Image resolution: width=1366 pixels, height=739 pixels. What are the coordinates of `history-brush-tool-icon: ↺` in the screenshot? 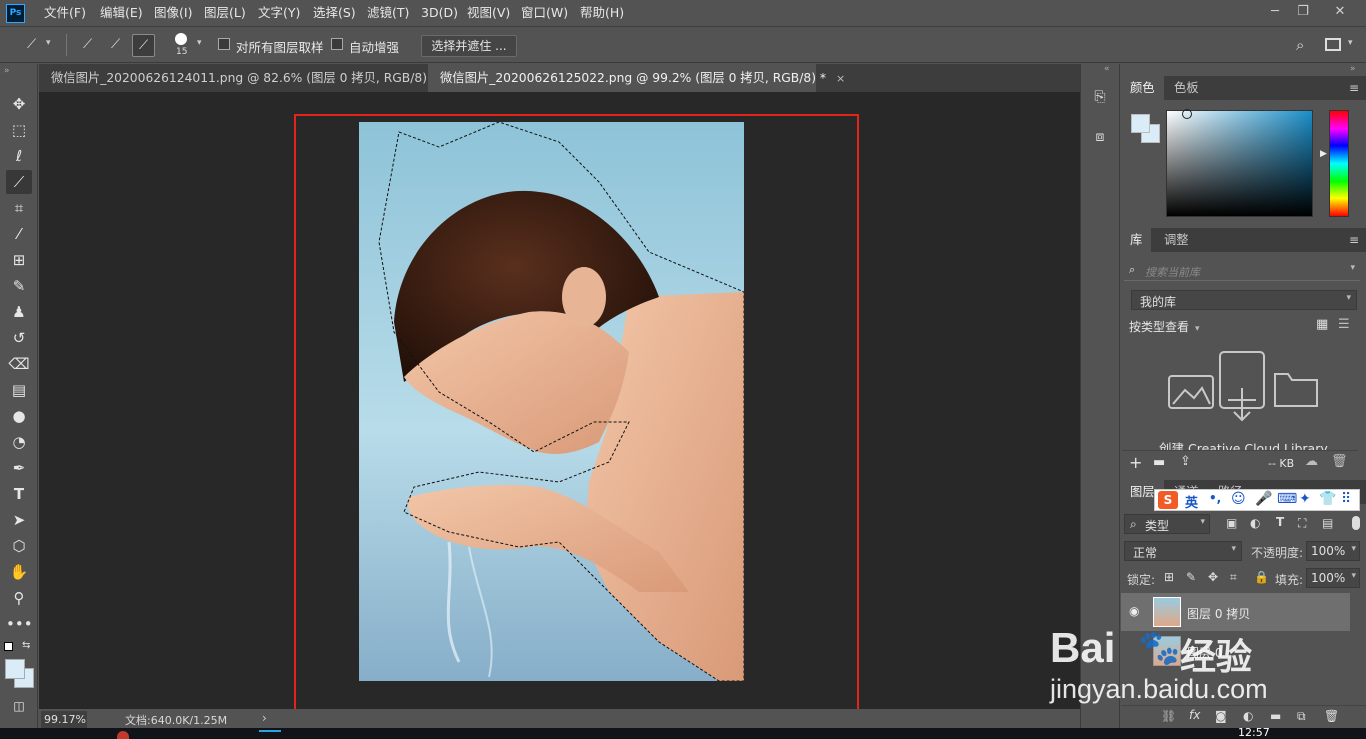 It's located at (19, 338).